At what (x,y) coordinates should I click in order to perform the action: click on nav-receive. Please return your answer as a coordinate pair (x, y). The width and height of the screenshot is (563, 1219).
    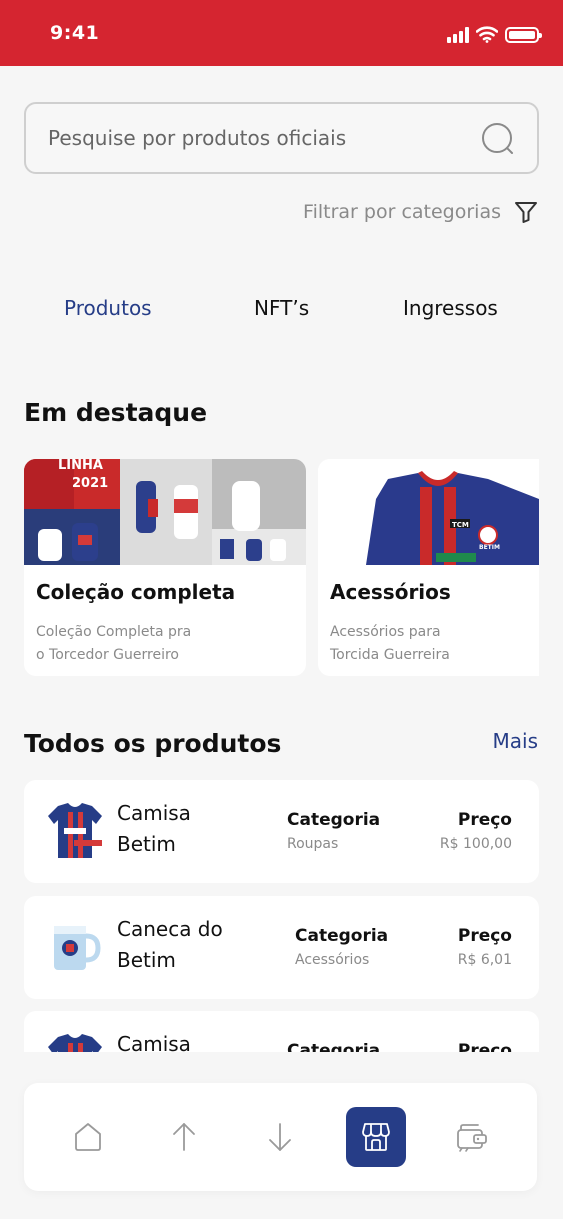
    Looking at the image, I should click on (280, 1137).